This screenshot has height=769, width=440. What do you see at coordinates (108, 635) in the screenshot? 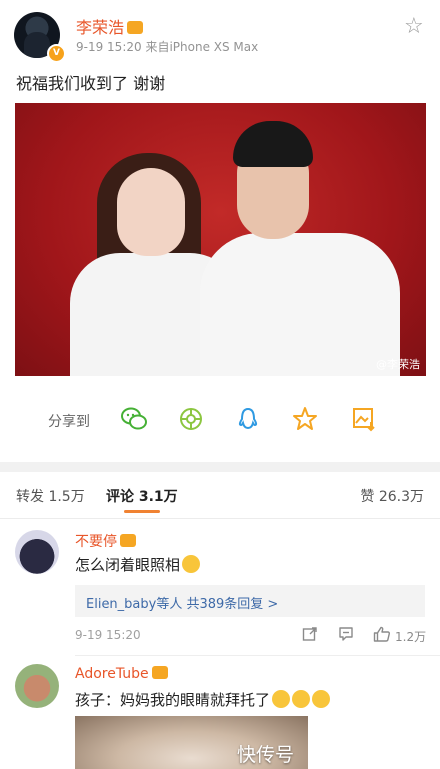
I see `comment-time: 9-19 15:20` at bounding box center [108, 635].